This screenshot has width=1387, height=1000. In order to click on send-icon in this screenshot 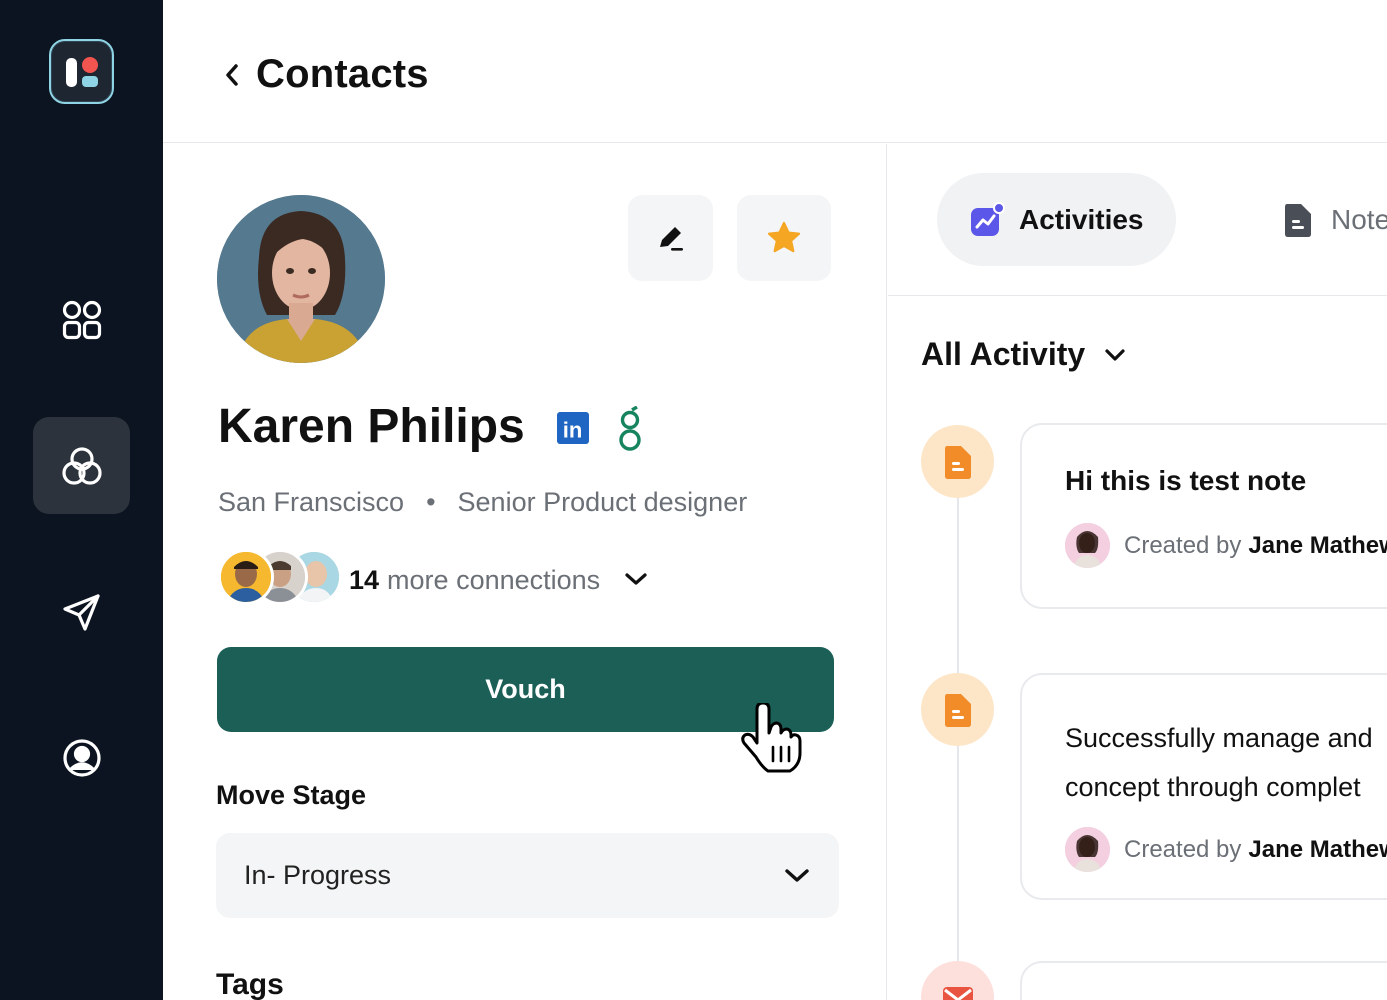, I will do `click(81, 612)`.